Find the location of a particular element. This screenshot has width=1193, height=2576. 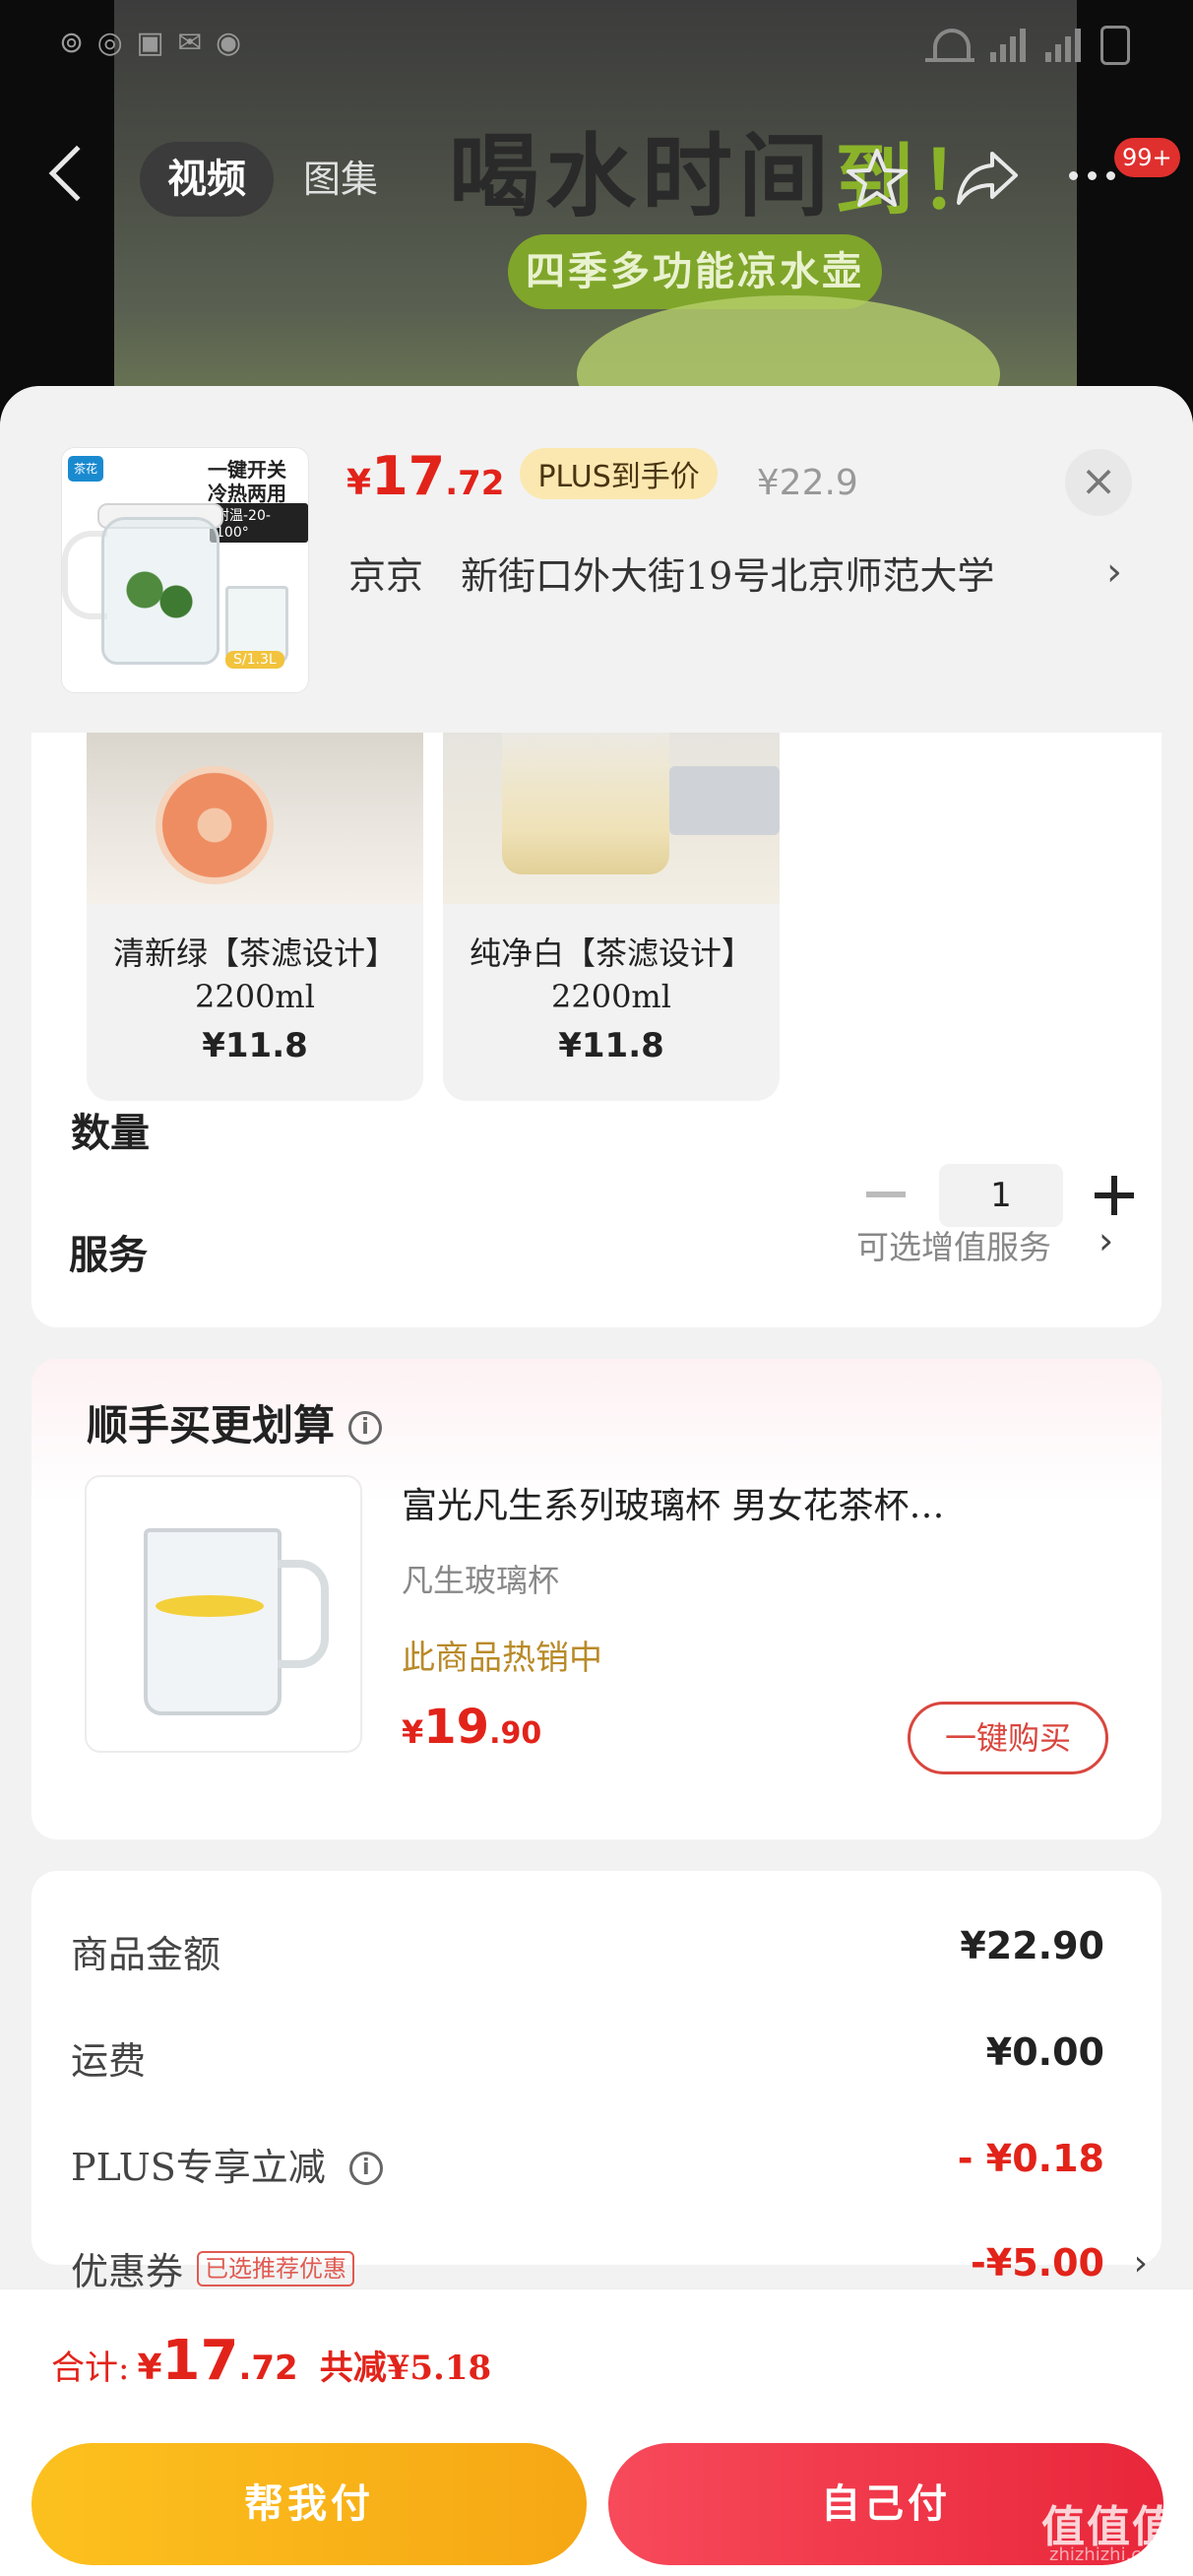

back-arrow-icon is located at coordinates (76, 173).